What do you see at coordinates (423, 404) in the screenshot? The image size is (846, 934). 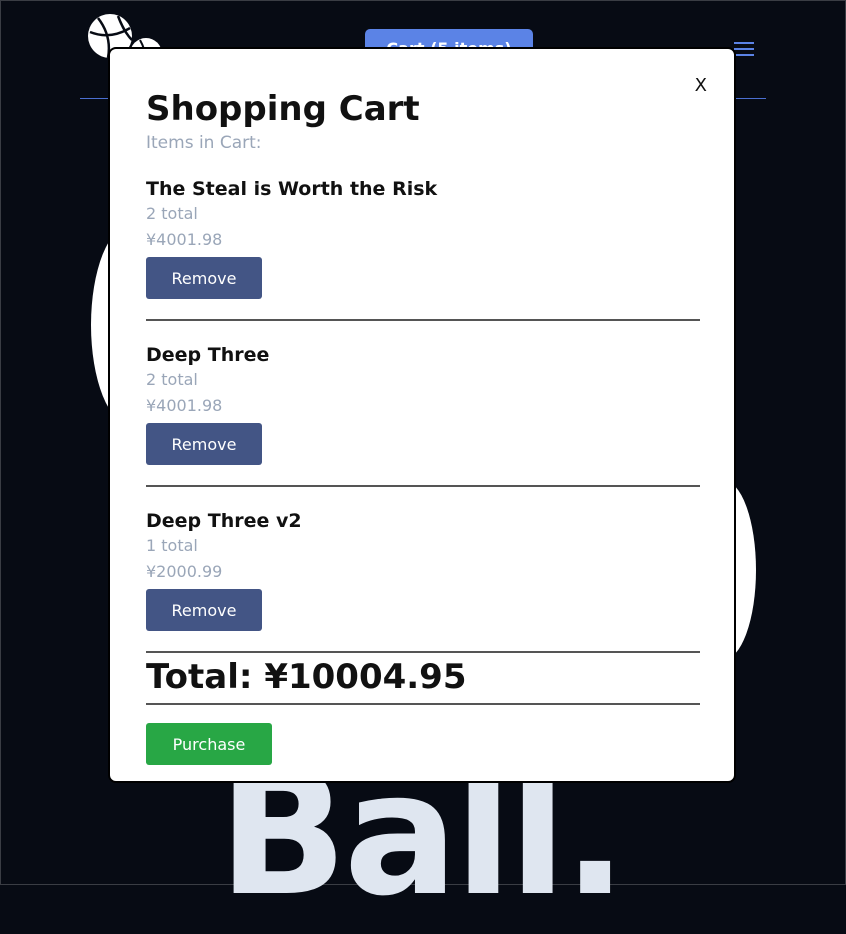 I see `cart-item: Deep Three 2 total ¥4001.98 Remove` at bounding box center [423, 404].